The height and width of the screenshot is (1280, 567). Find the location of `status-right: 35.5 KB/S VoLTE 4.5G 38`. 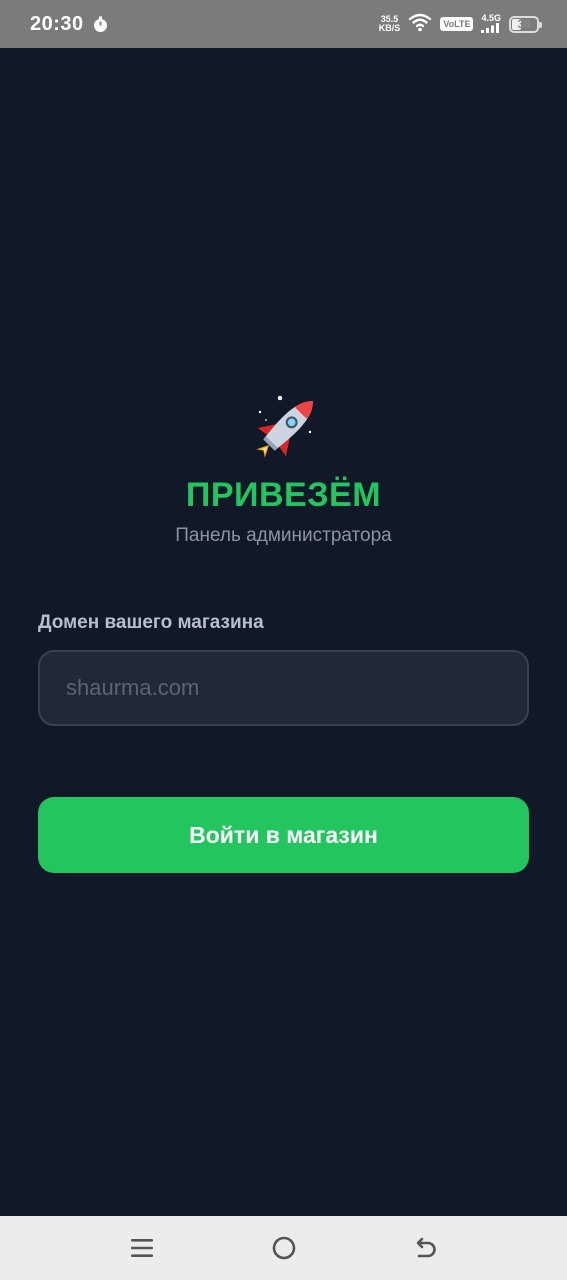

status-right: 35.5 KB/S VoLTE 4.5G 38 is located at coordinates (460, 24).